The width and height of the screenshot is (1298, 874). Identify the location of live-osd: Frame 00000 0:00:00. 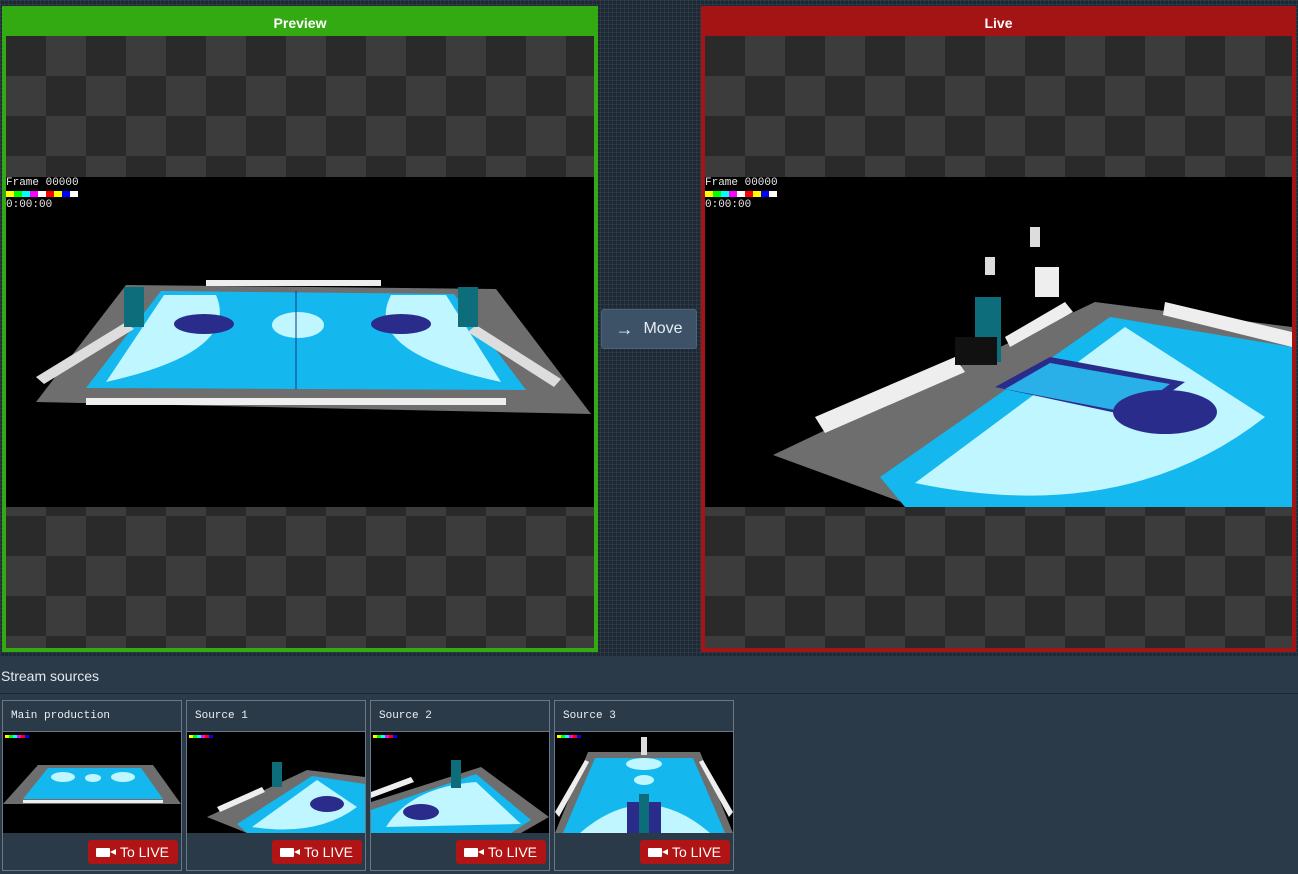
(745, 194).